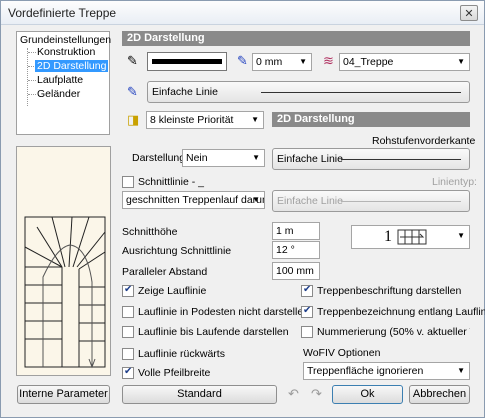 The width and height of the screenshot is (485, 418). Describe the element at coordinates (296, 231) in the screenshot. I see `schnitthoehe-input: 1 m` at that location.